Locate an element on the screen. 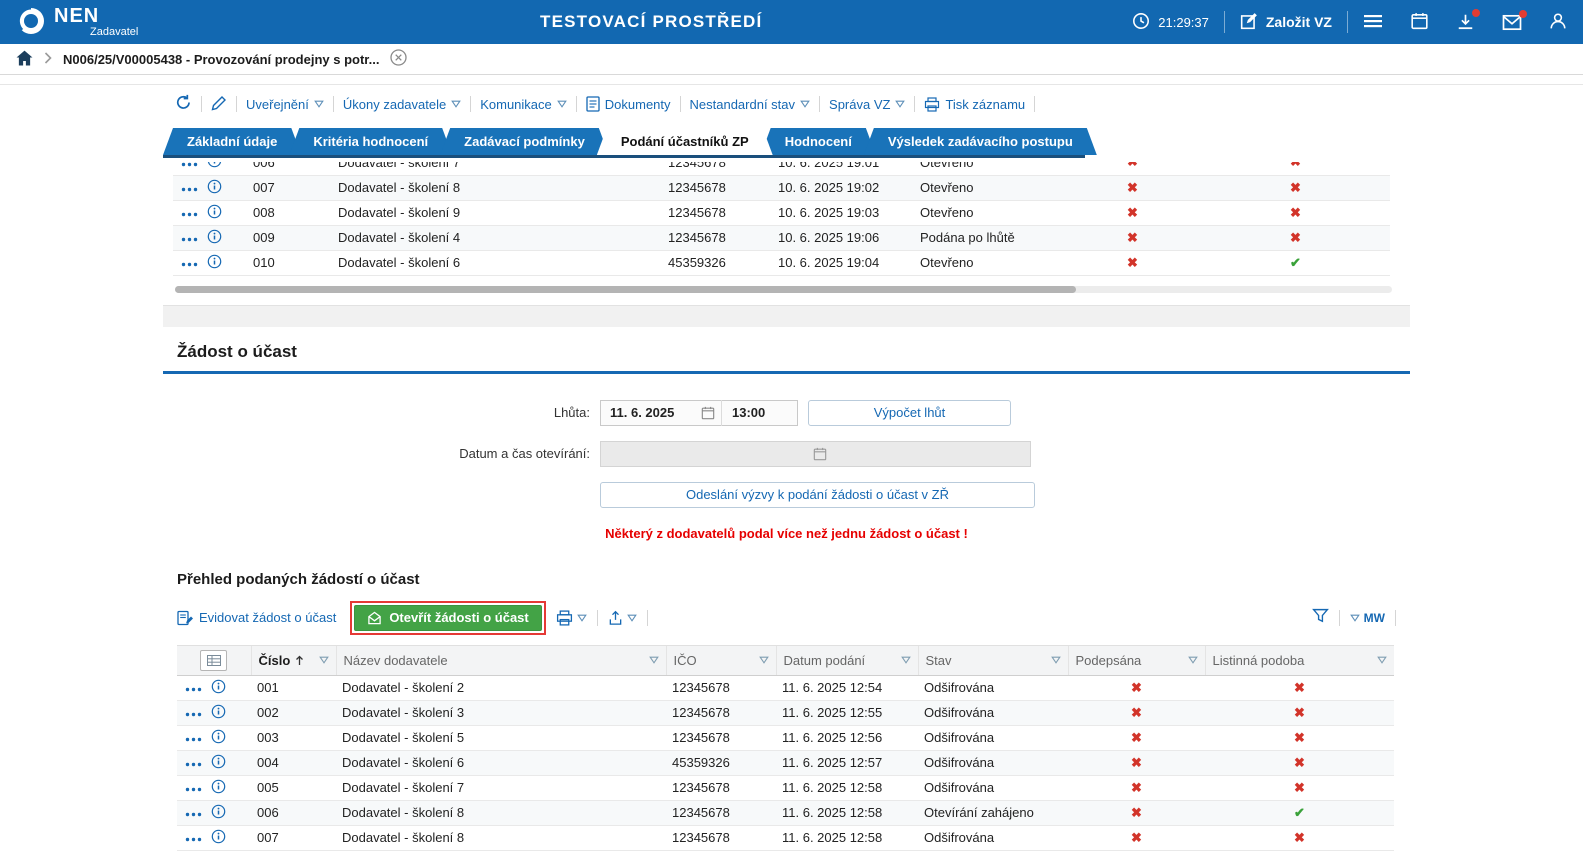 The image size is (1583, 852). horizontal-scrollbar is located at coordinates (783, 289).